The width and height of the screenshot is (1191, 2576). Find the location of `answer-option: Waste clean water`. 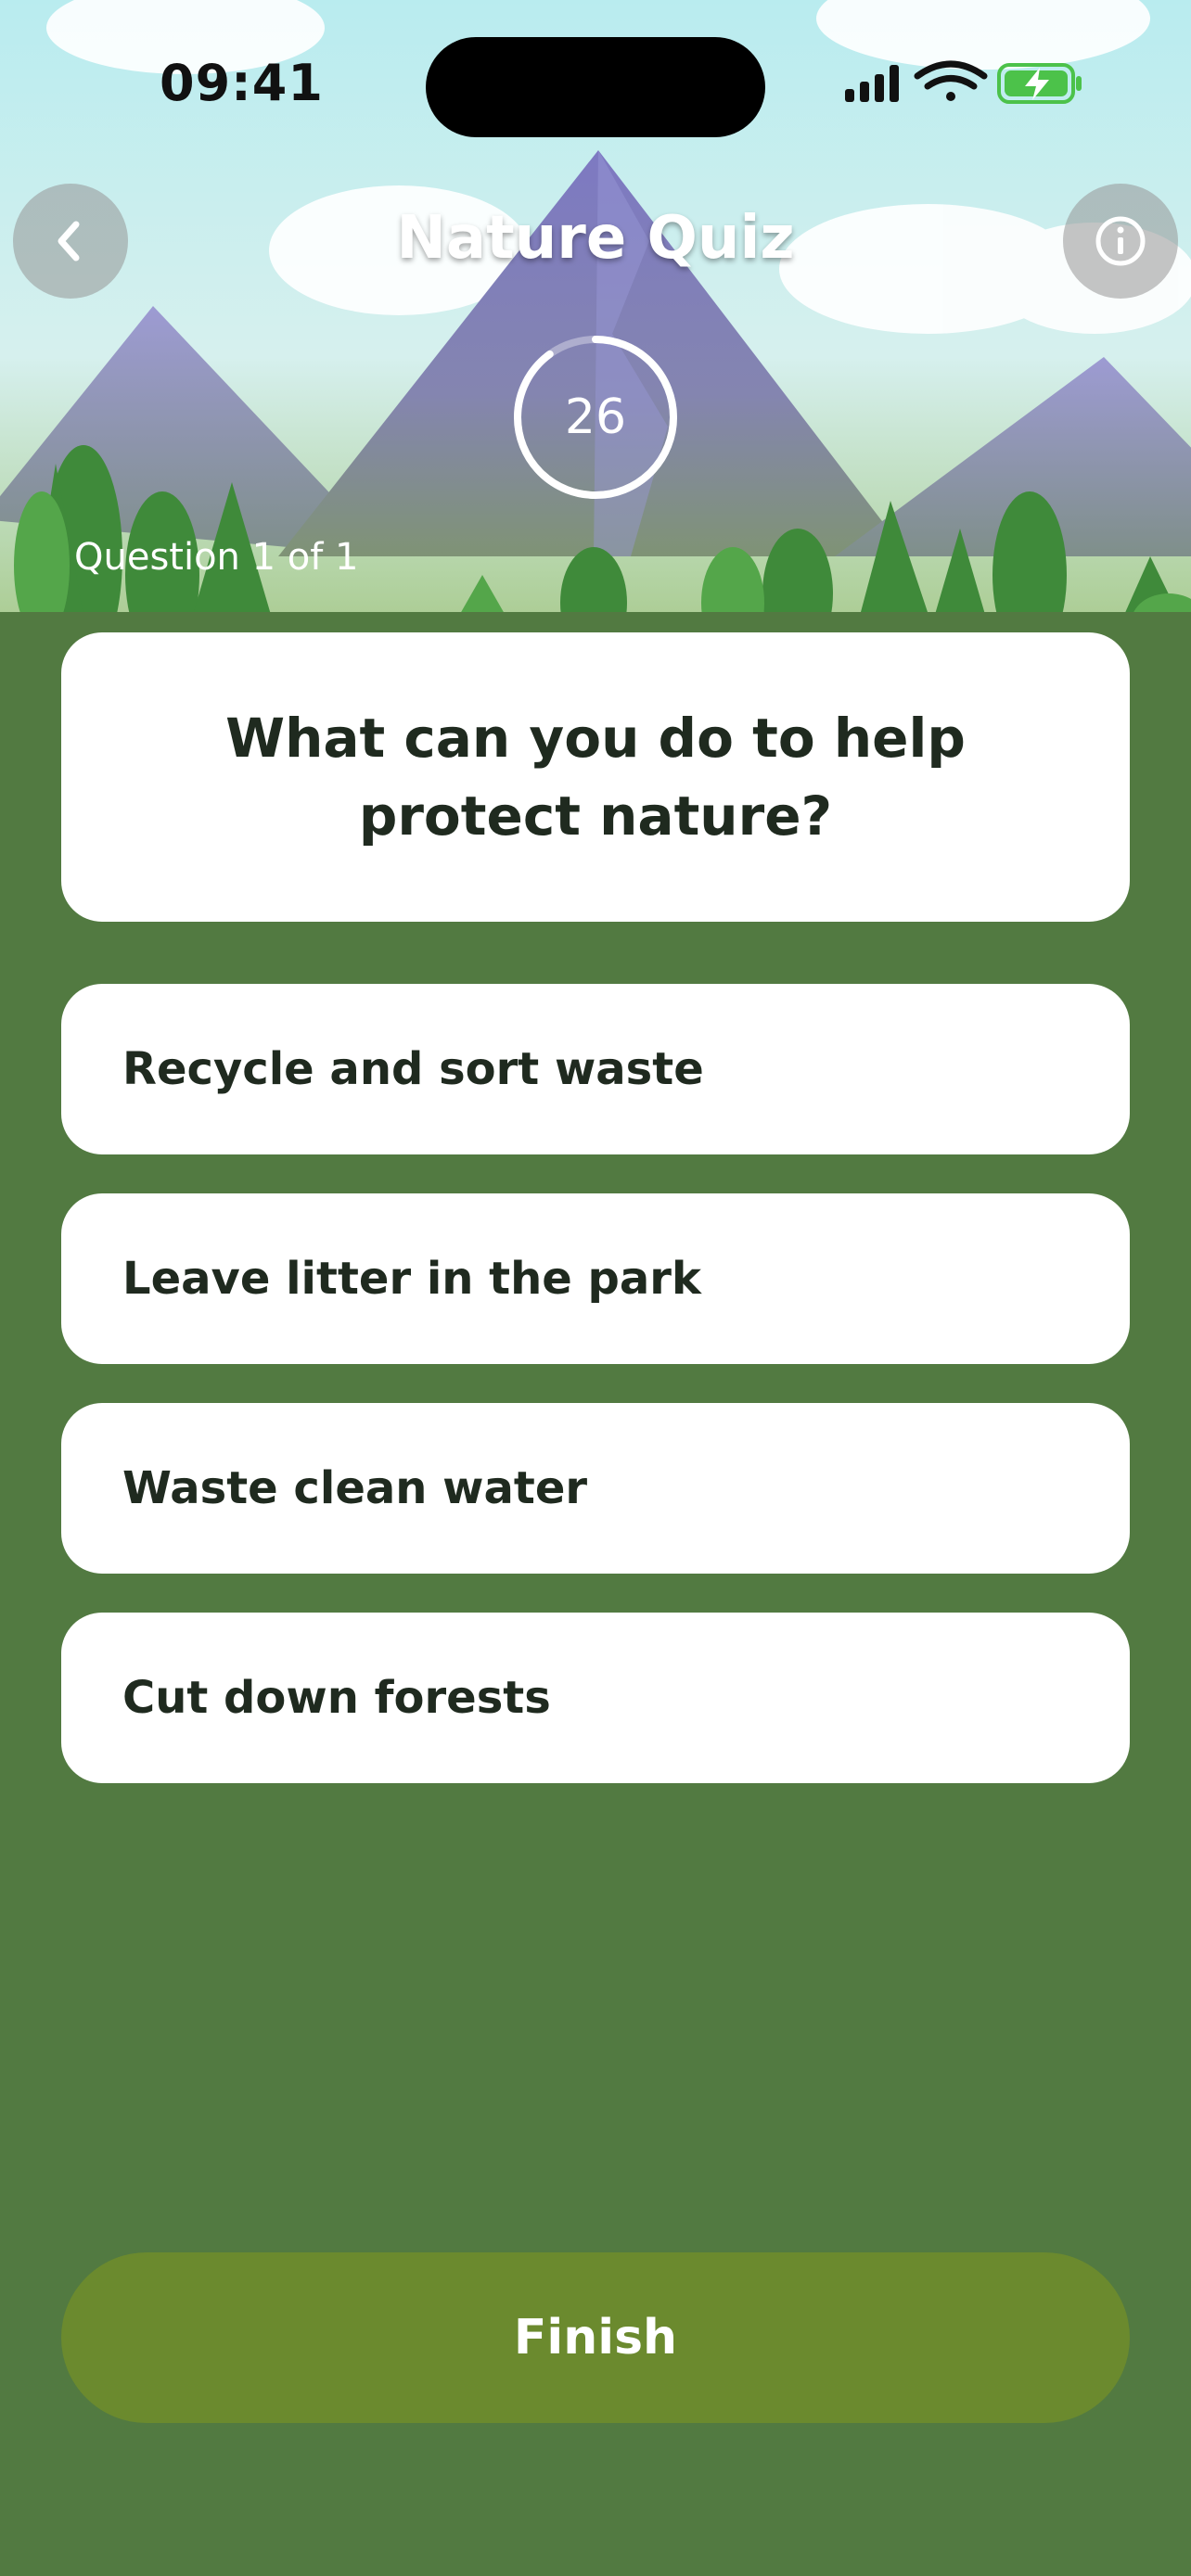

answer-option: Waste clean water is located at coordinates (595, 1488).